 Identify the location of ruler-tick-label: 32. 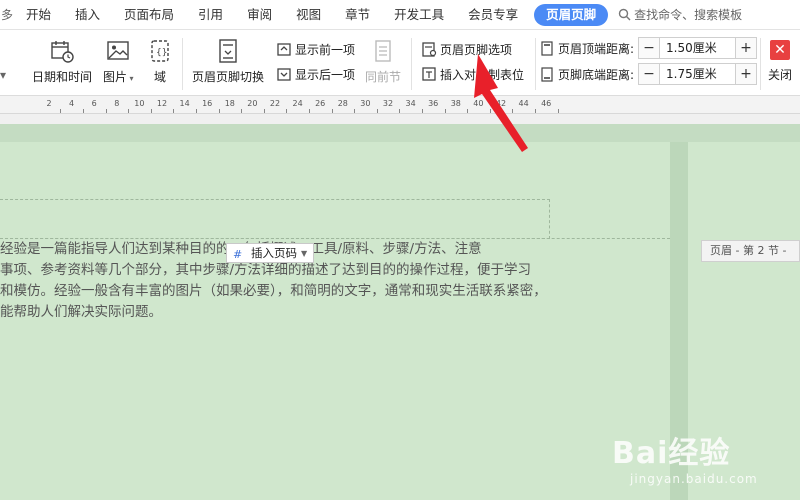
(388, 103).